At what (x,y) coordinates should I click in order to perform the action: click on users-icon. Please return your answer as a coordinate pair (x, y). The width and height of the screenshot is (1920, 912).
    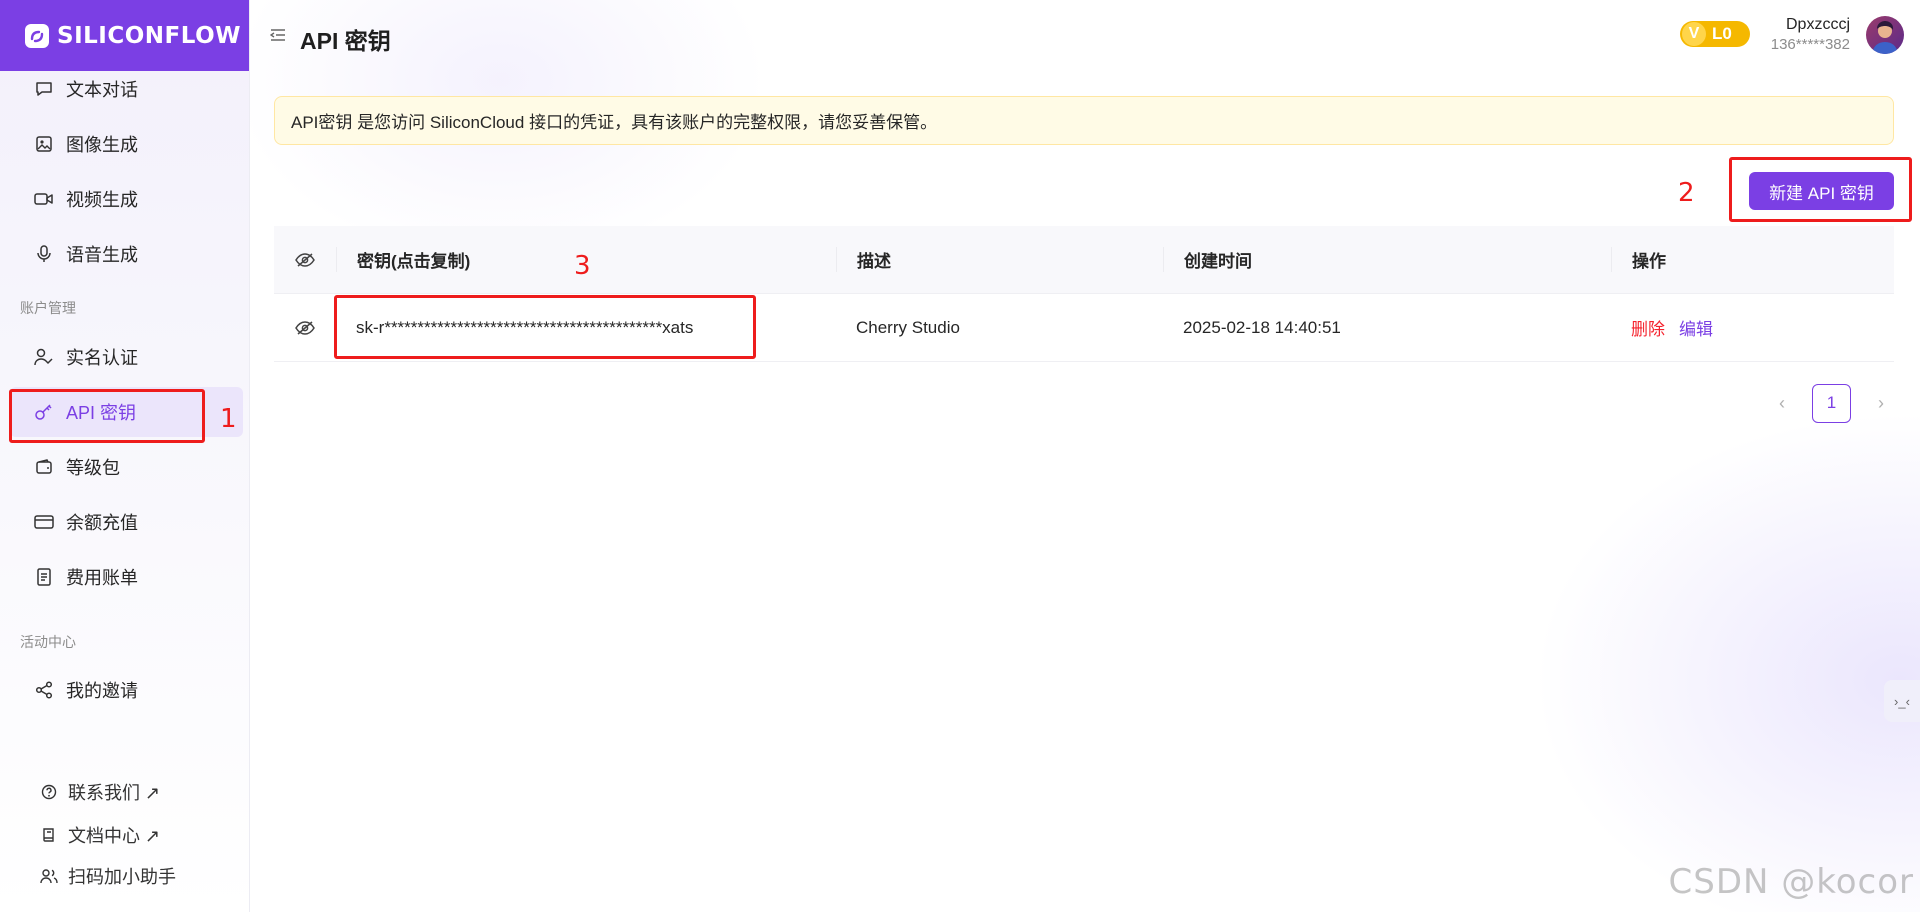
    Looking at the image, I should click on (49, 876).